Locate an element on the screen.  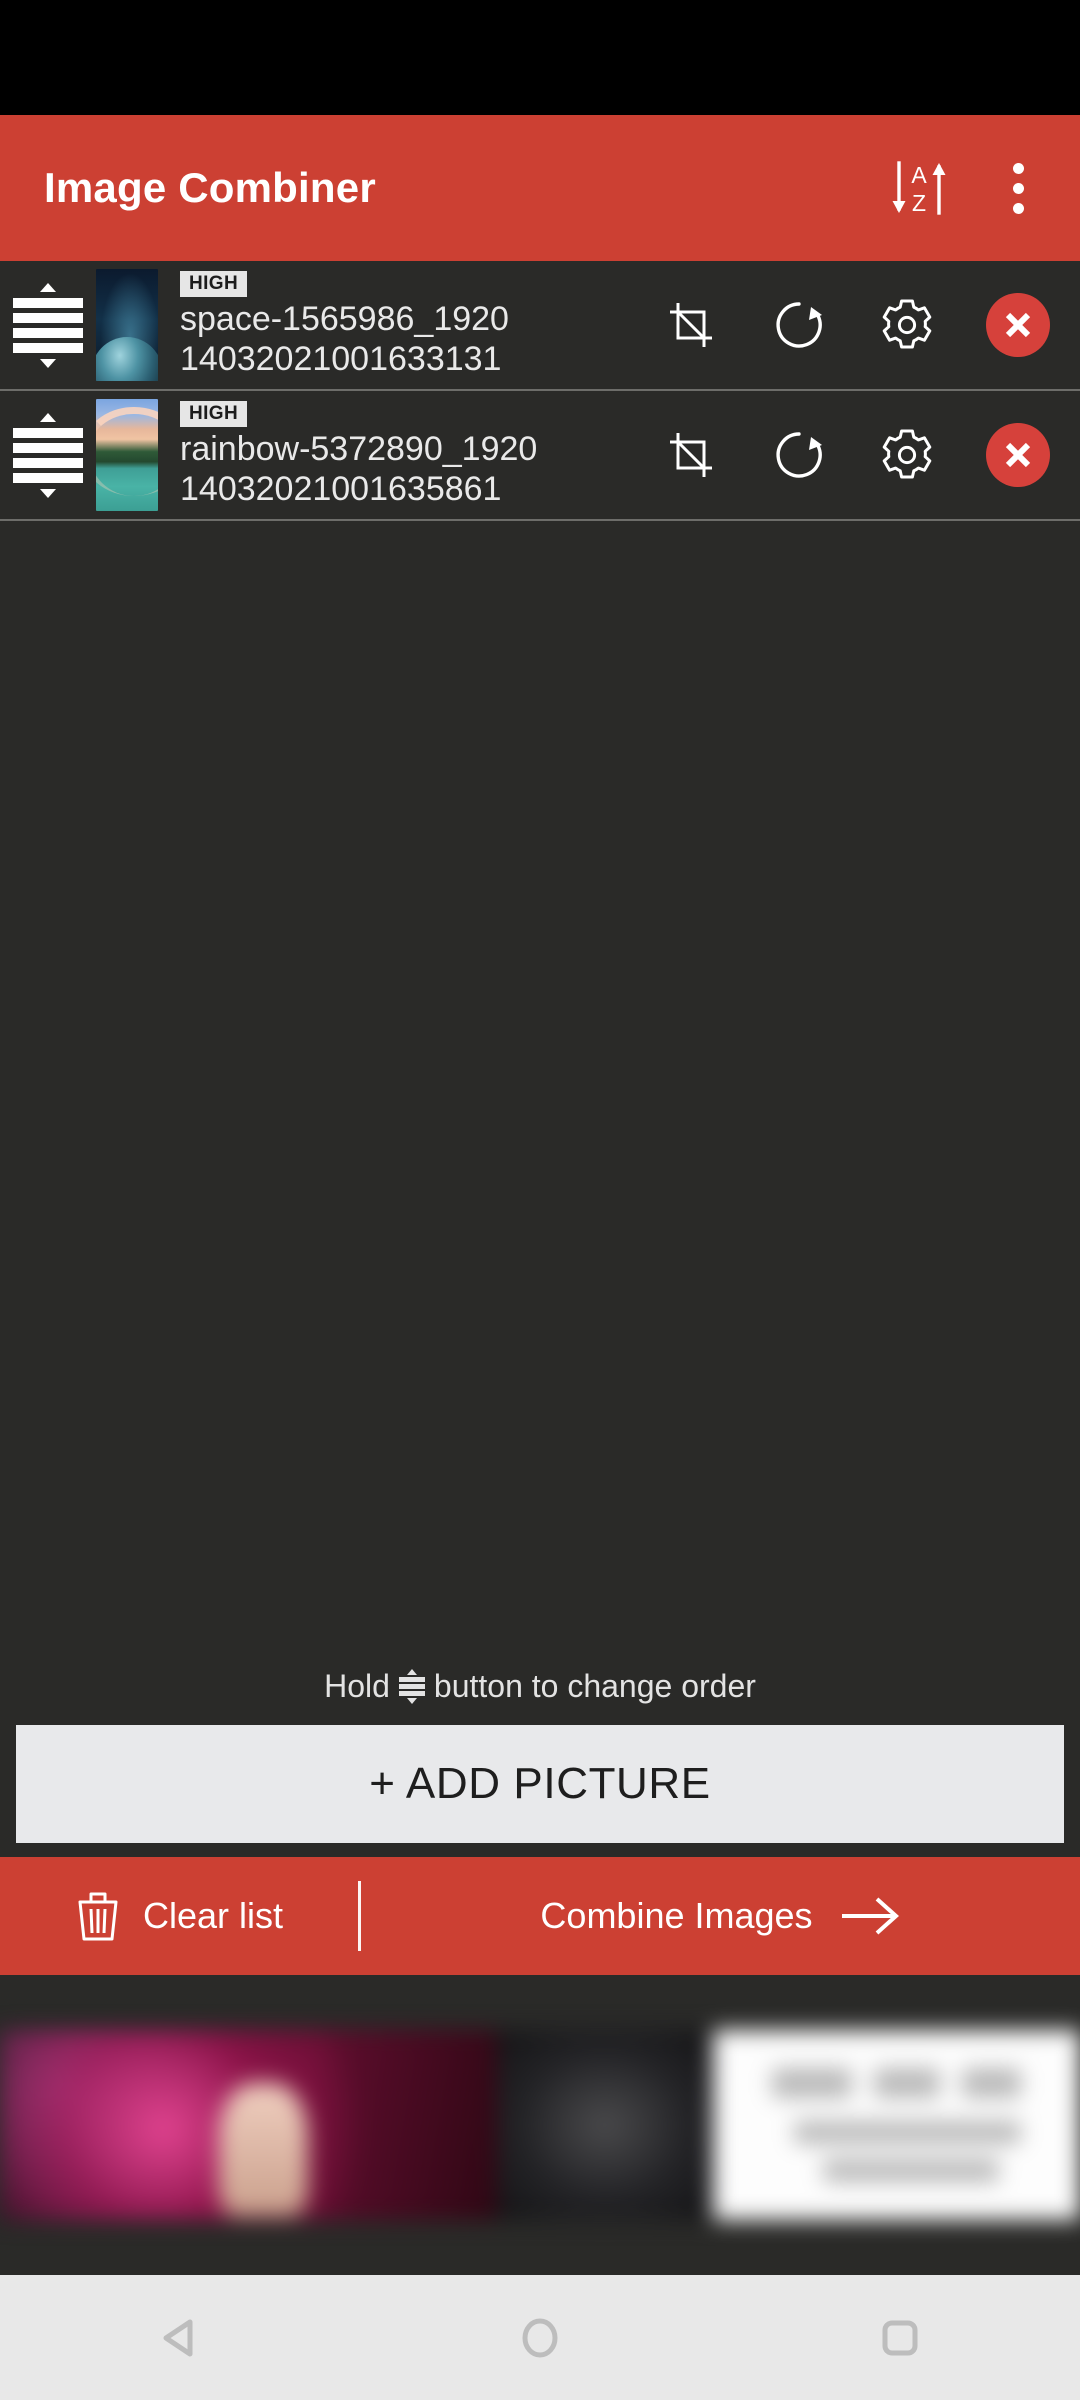
nav-home-button is located at coordinates (540, 2337).